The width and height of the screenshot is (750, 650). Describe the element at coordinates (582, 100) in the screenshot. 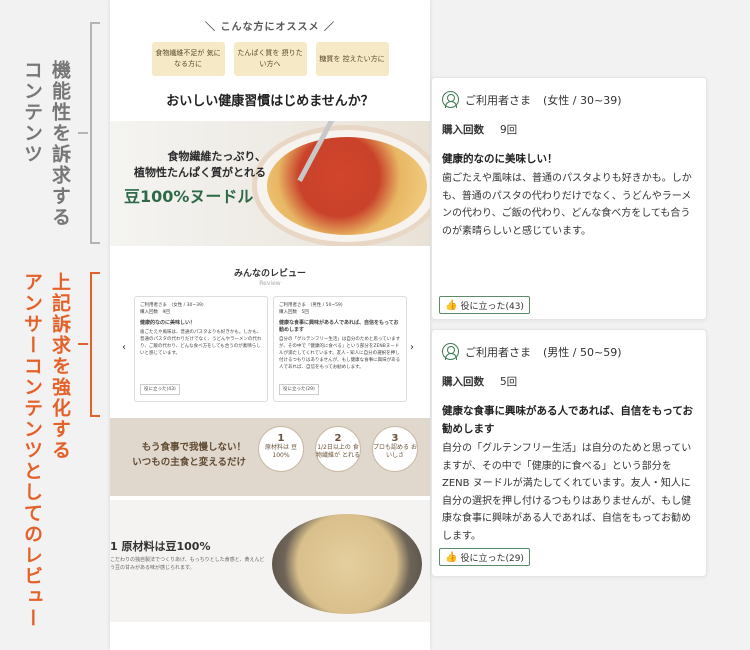

I see `review-user-attributes: (女性 / 30~39)` at that location.